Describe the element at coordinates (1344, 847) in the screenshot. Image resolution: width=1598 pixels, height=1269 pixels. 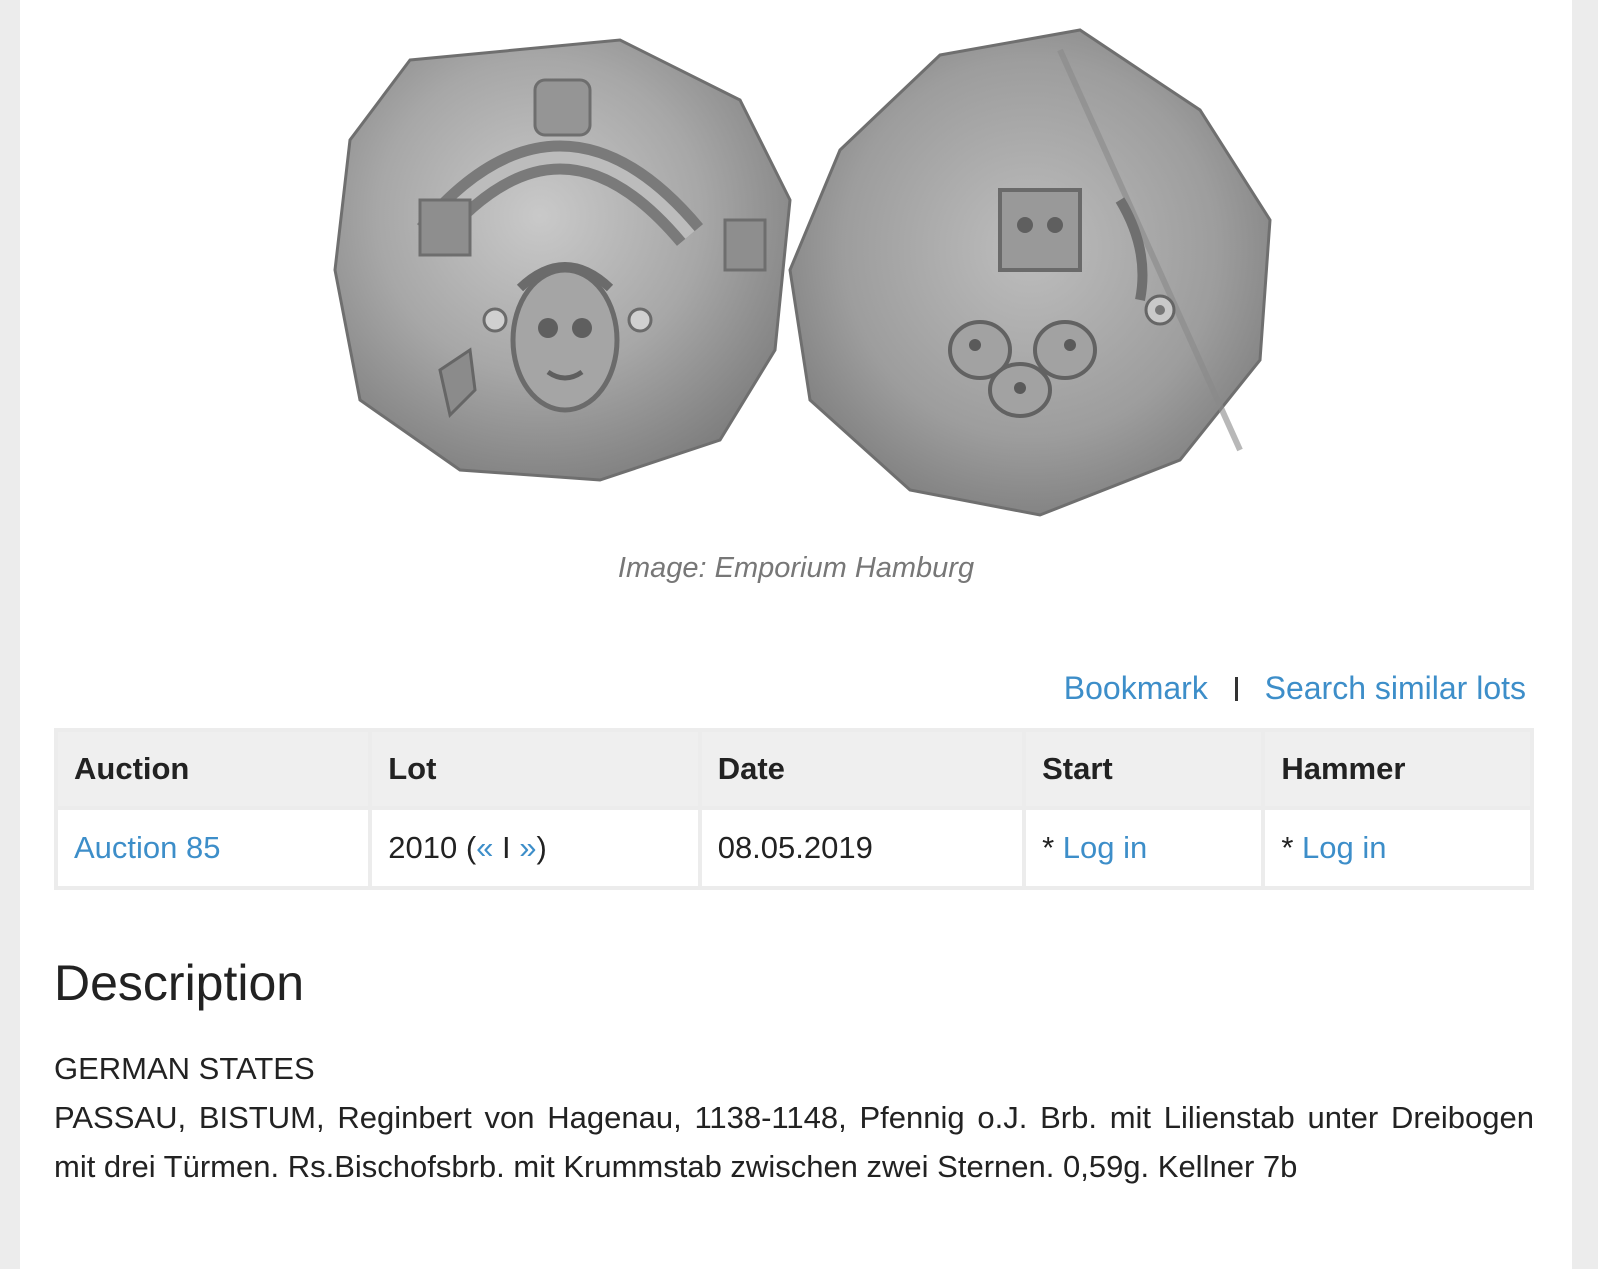
I see `hammer-login-link: Log in` at that location.